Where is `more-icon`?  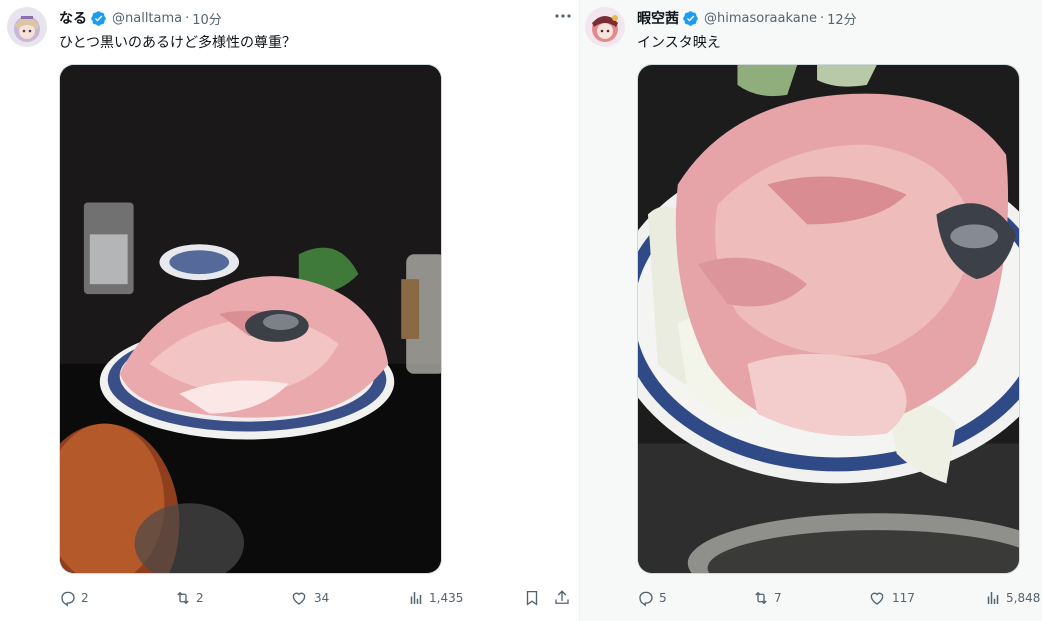 more-icon is located at coordinates (563, 16).